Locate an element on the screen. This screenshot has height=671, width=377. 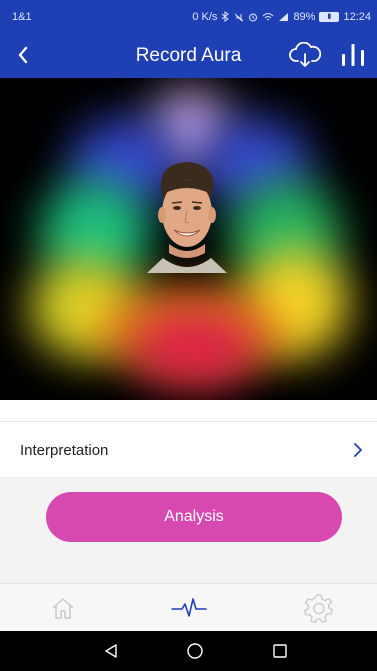
chart-button is located at coordinates (353, 55).